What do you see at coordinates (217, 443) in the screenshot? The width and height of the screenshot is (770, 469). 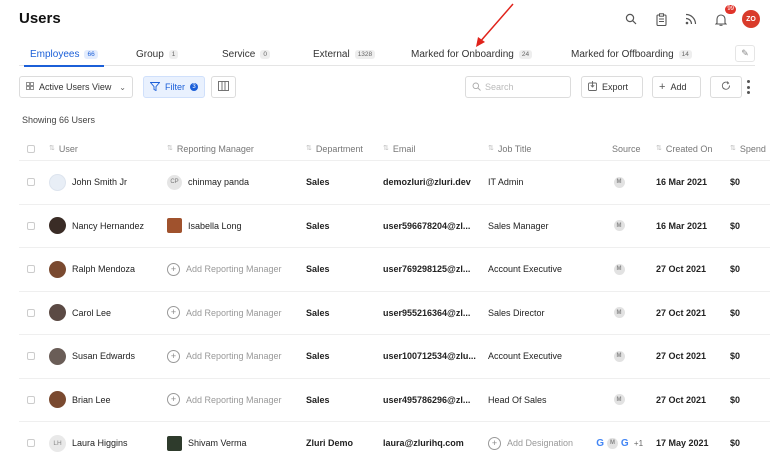 I see `manager-name: Shivam Verma` at bounding box center [217, 443].